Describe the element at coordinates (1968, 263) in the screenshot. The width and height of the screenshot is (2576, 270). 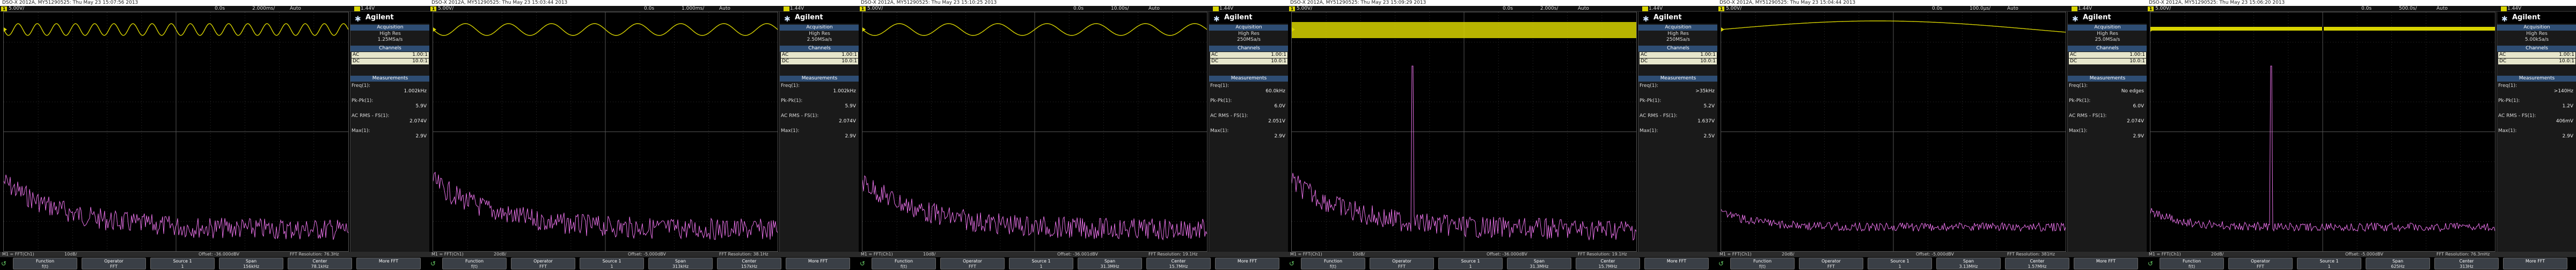
I see `softkey-span: Span 3.13MHz` at that location.